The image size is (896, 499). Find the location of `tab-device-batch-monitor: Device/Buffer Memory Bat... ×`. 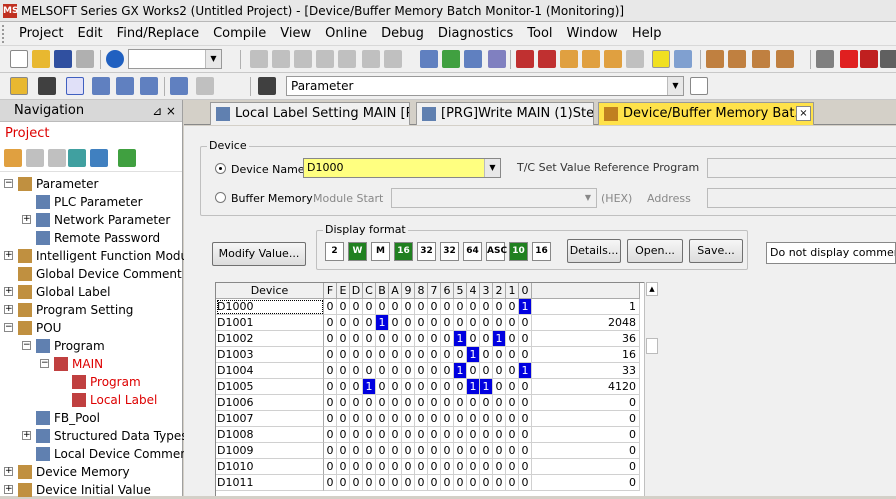

tab-device-batch-monitor: Device/Buffer Memory Bat... × is located at coordinates (706, 113).